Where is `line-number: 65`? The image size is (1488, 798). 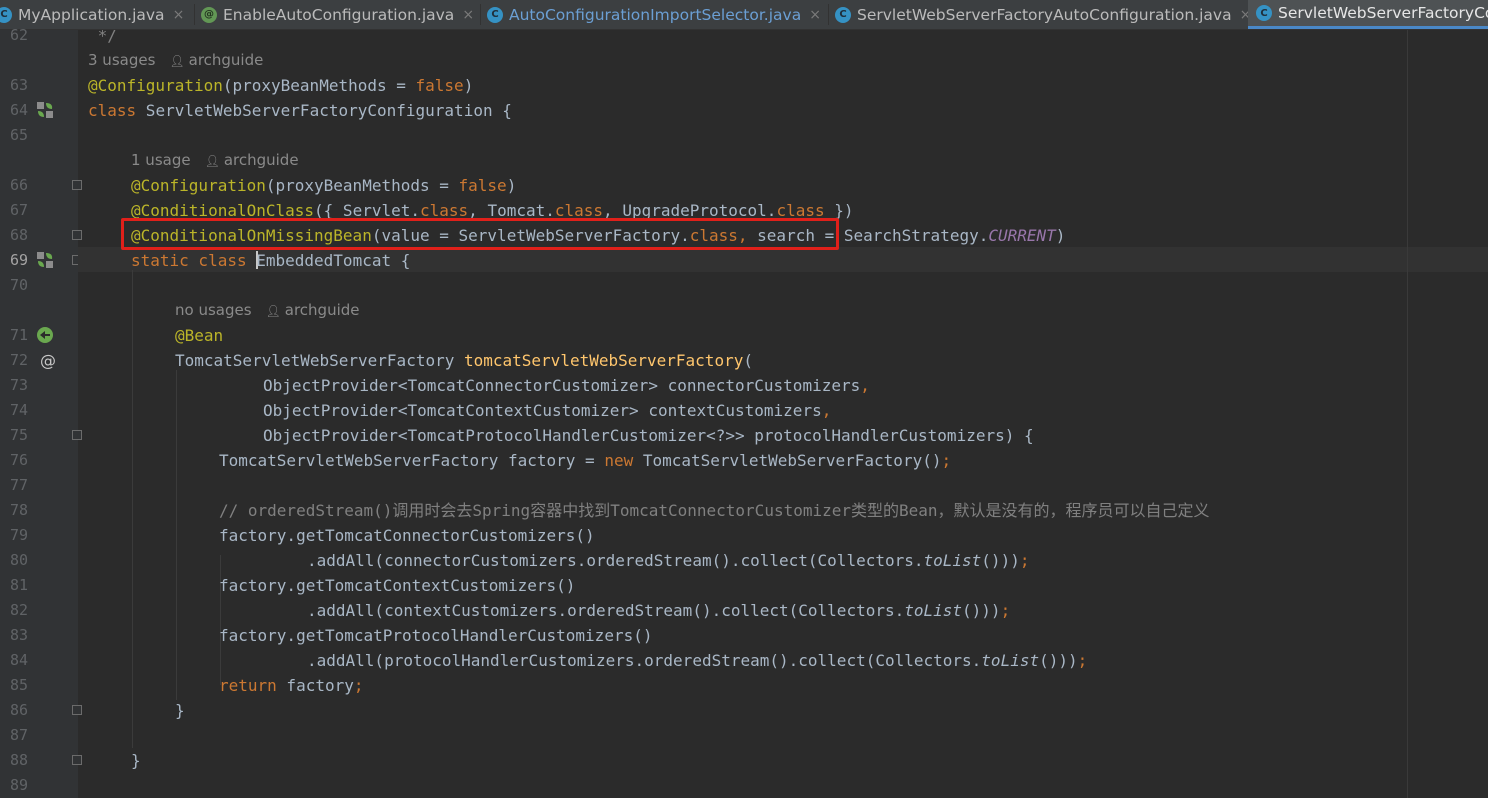
line-number: 65 is located at coordinates (18, 135).